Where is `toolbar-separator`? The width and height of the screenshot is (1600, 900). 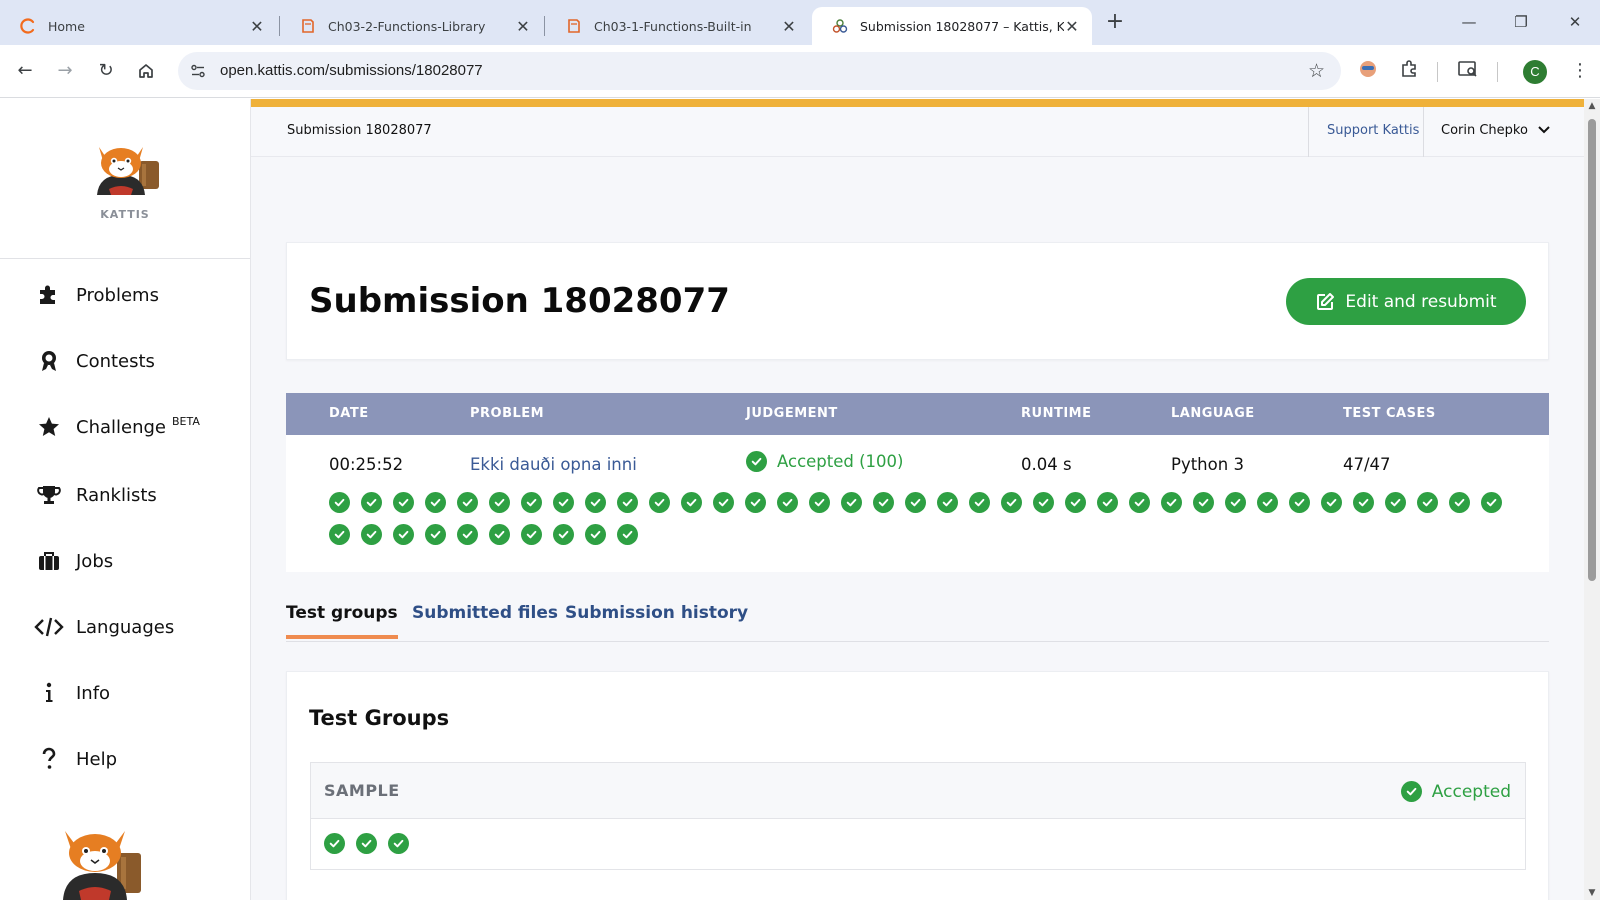
toolbar-separator is located at coordinates (1437, 72).